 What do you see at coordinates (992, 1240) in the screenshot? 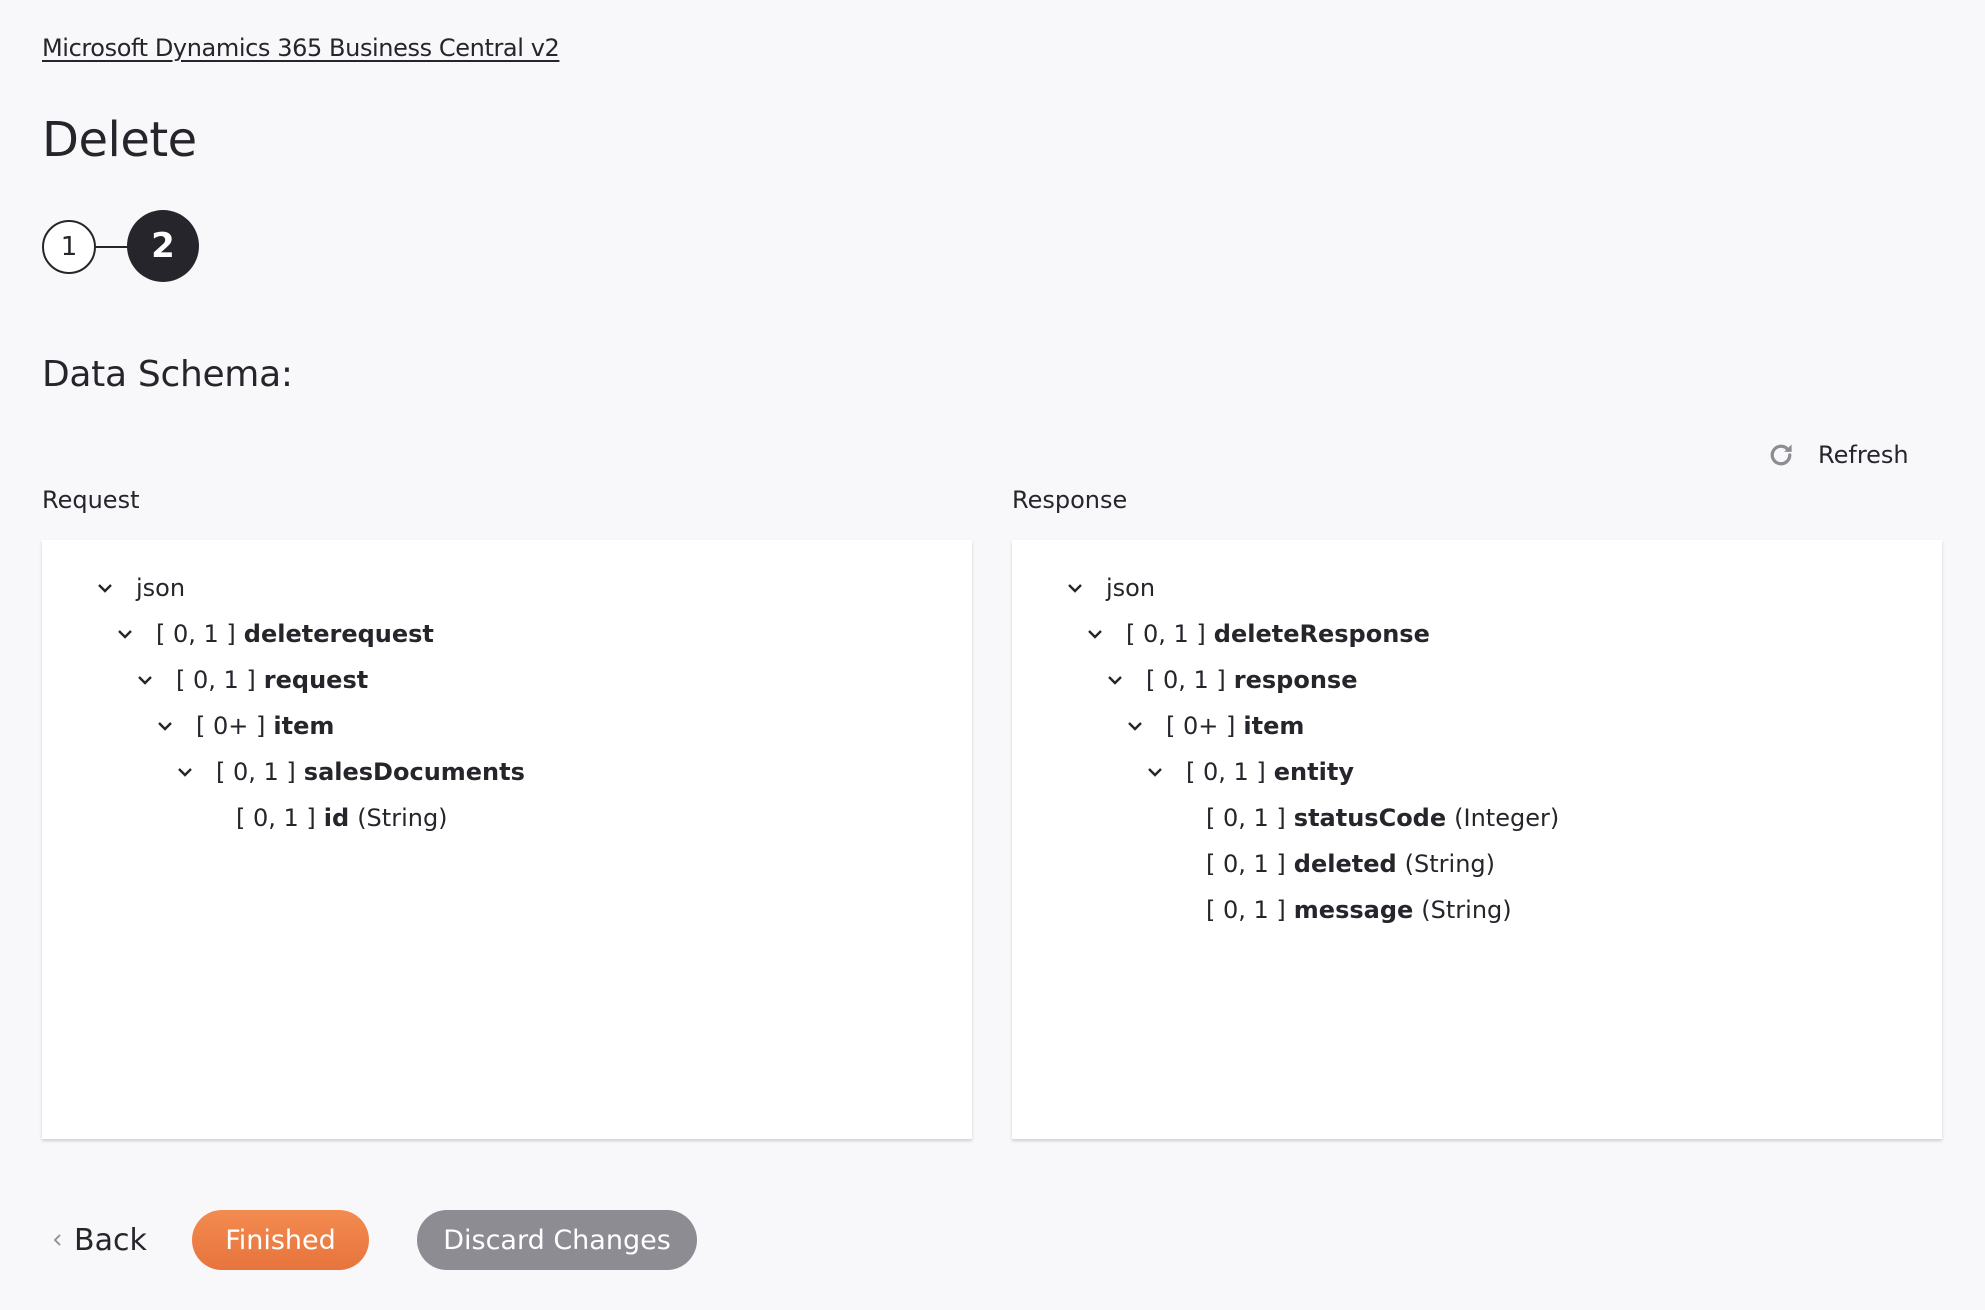
I see `footer: Back Finished Discard Changes` at bounding box center [992, 1240].